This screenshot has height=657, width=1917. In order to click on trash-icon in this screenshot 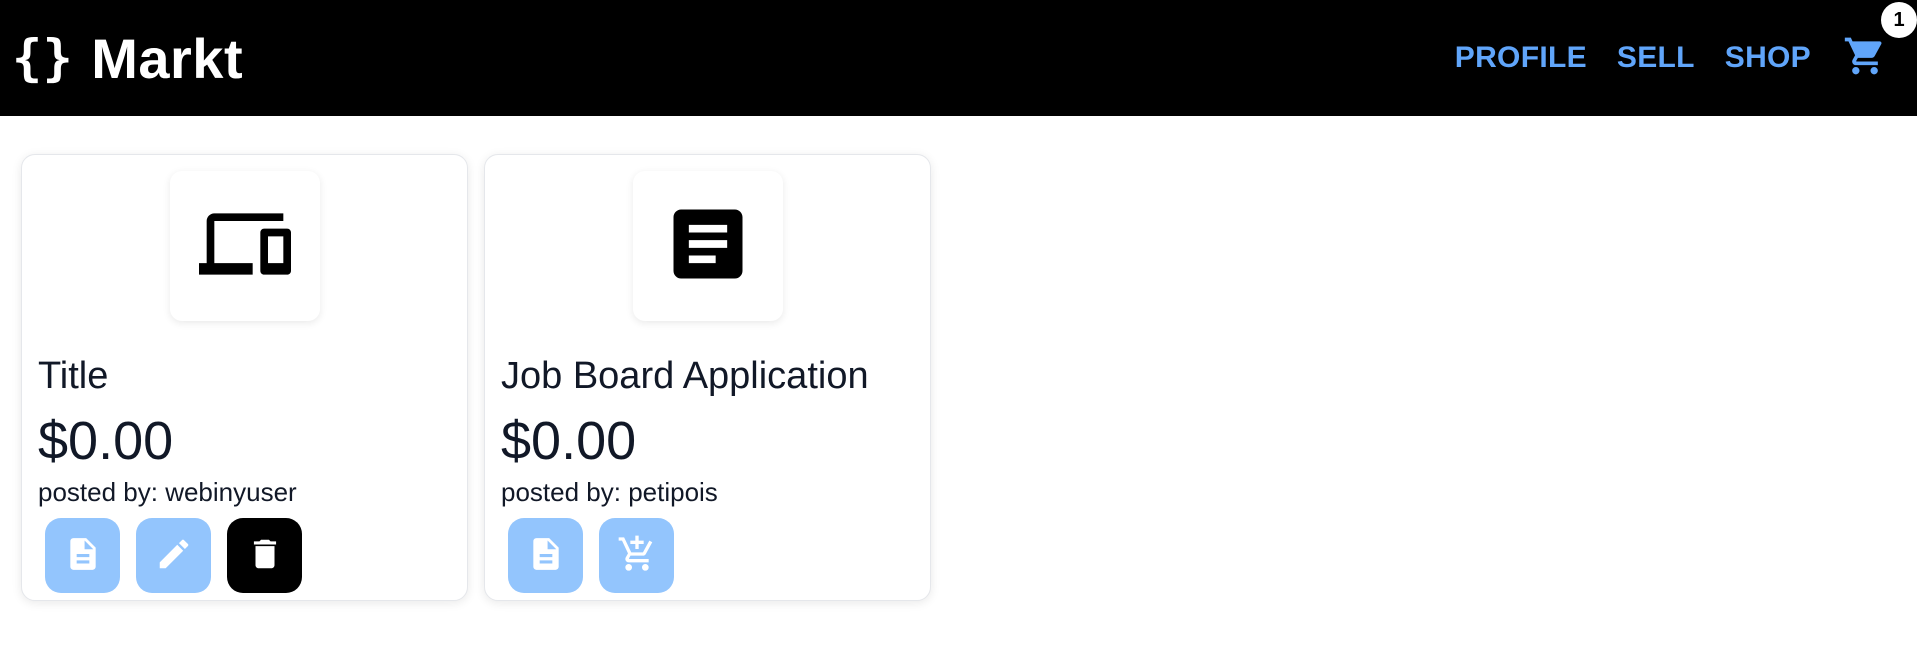, I will do `click(265, 555)`.